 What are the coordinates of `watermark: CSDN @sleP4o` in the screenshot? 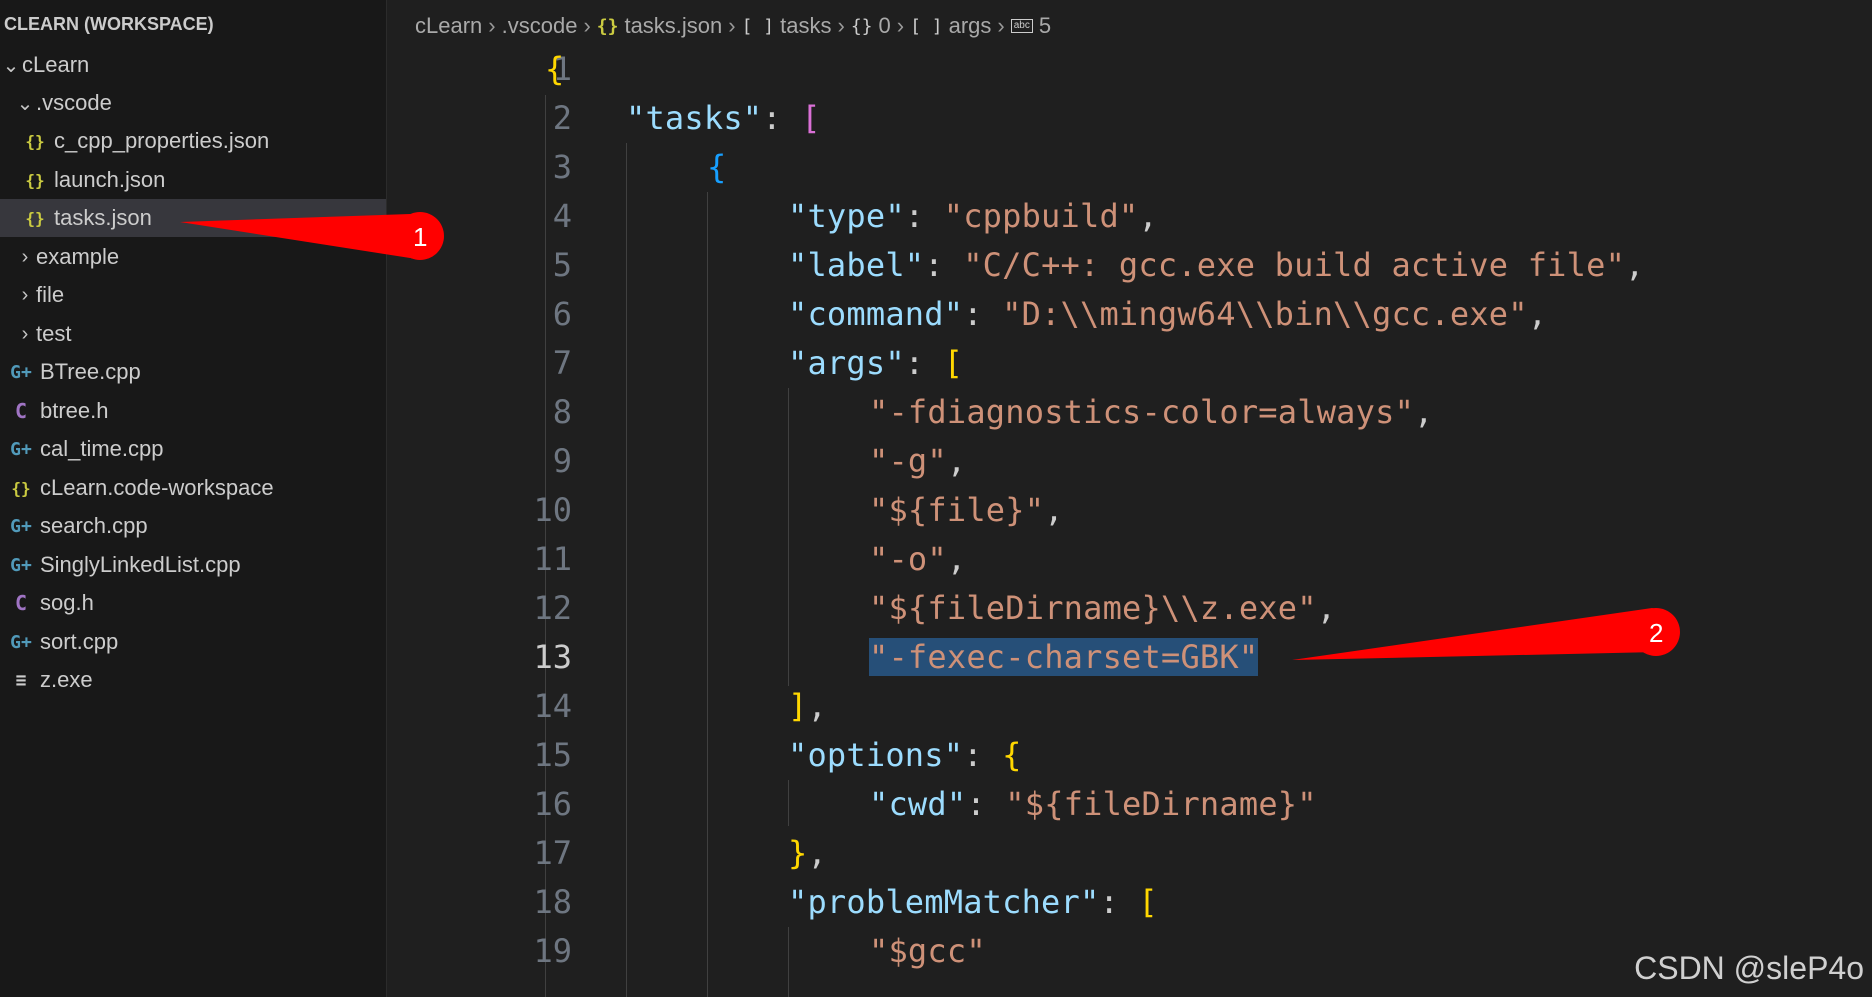 It's located at (1749, 968).